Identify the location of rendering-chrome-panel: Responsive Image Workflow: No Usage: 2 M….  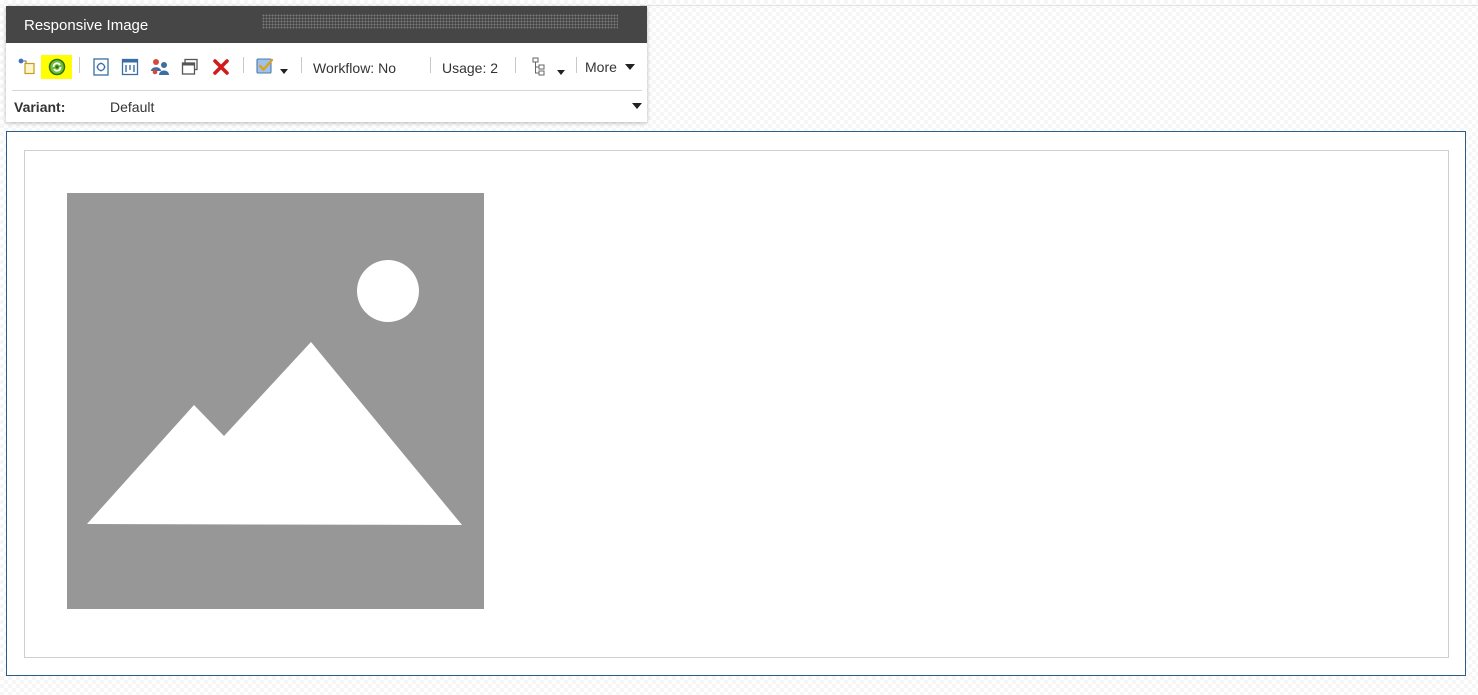
(326, 64).